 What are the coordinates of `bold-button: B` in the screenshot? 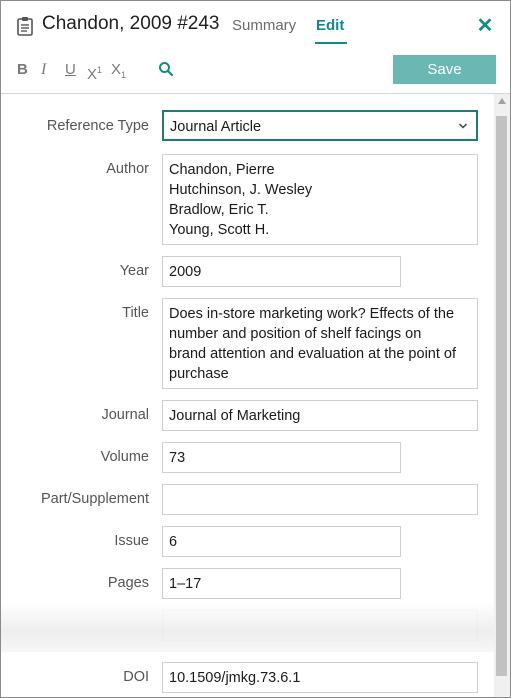 It's located at (22, 70).